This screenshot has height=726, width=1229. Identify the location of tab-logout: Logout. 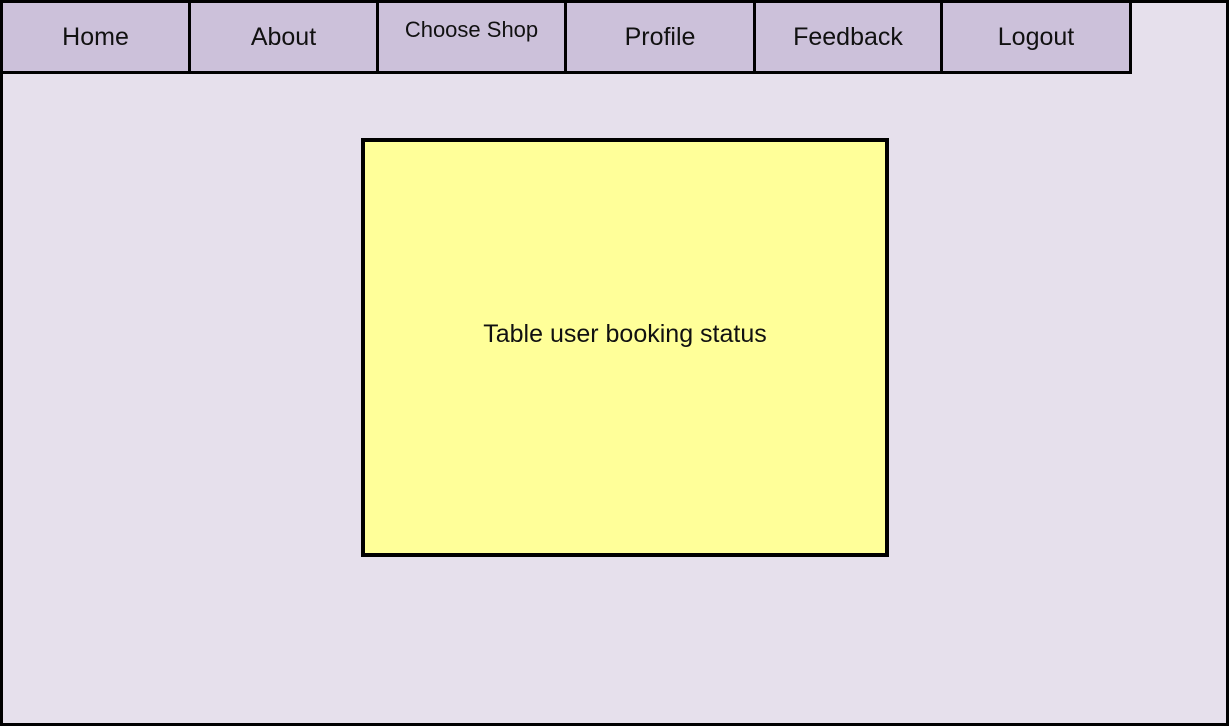
(1036, 37).